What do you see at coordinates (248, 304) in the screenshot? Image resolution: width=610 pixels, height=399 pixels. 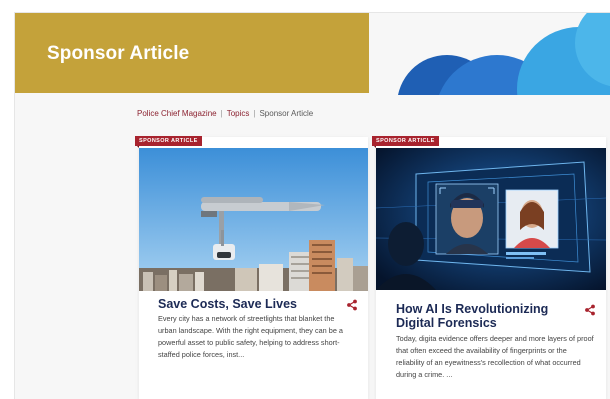 I see `article-title: Save Costs, Save Lives` at bounding box center [248, 304].